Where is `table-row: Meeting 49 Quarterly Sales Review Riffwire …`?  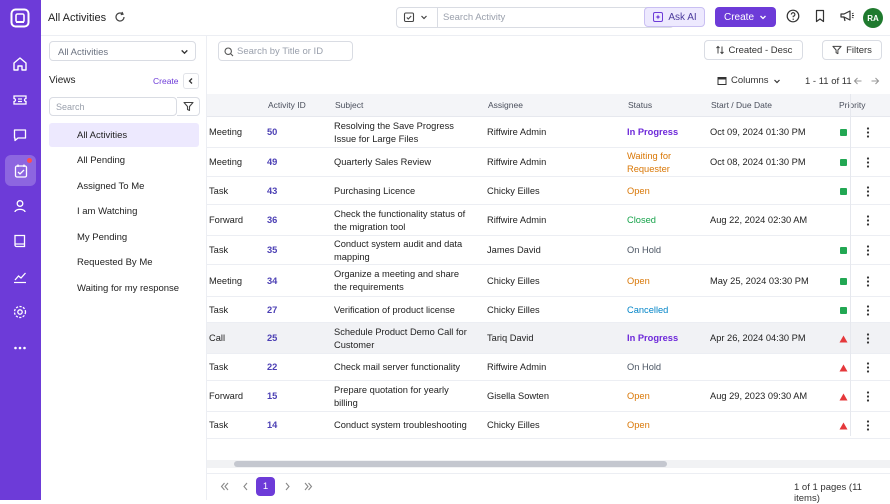
table-row: Meeting 49 Quarterly Sales Review Riffwire … is located at coordinates (548, 162).